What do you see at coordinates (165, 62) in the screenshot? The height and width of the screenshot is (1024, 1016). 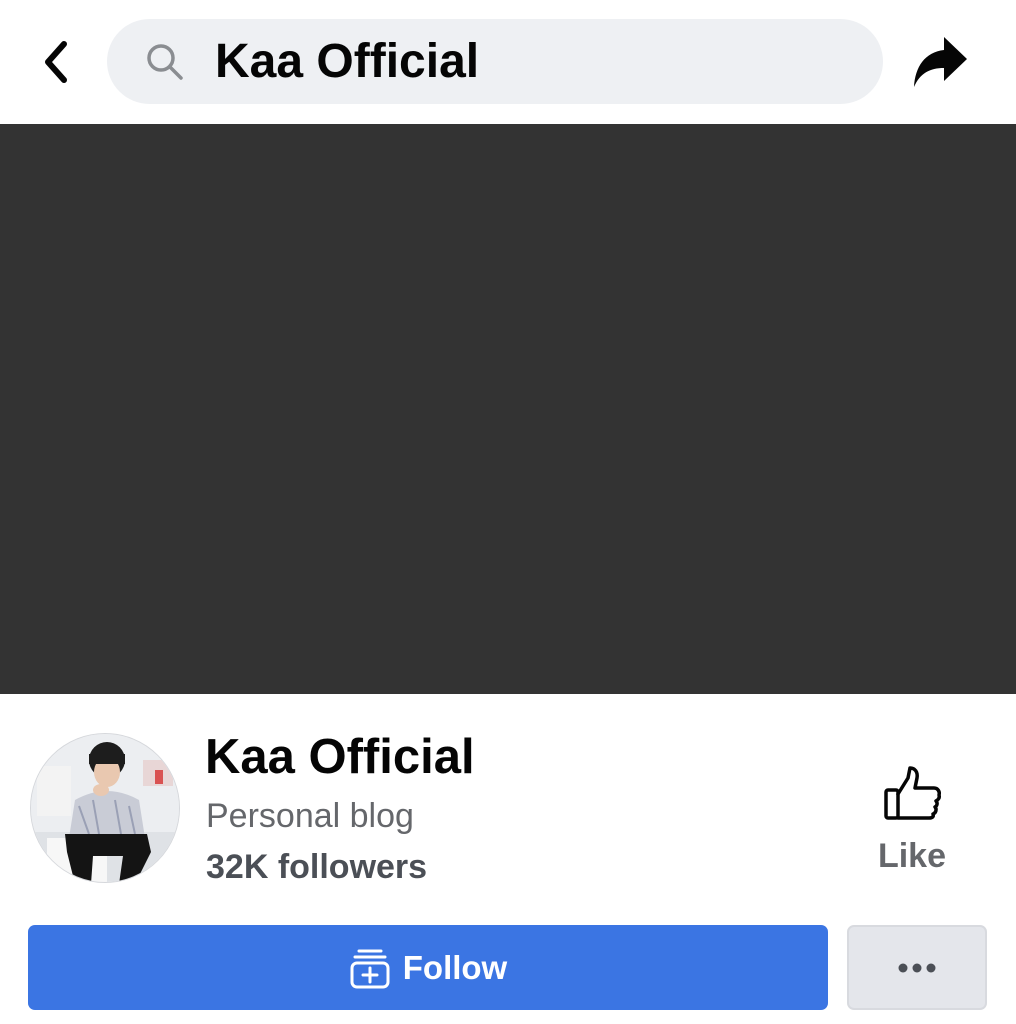 I see `search-icon` at bounding box center [165, 62].